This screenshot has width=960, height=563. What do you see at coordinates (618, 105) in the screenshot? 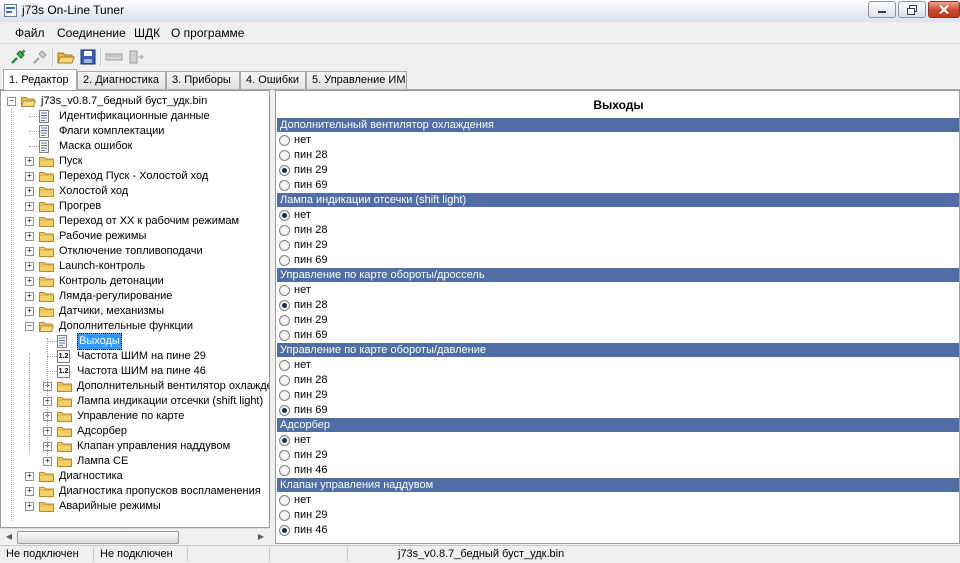
I see `panel-title: Выходы` at bounding box center [618, 105].